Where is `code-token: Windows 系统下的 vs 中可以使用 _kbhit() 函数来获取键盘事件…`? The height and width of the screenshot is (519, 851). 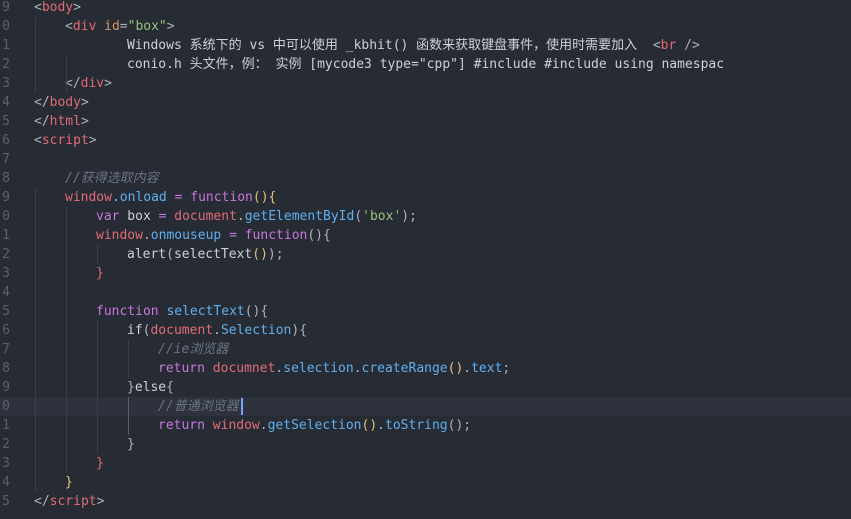
code-token: Windows 系统下的 vs 中可以使用 _kbhit() 函数来获取键盘事件… is located at coordinates (390, 45).